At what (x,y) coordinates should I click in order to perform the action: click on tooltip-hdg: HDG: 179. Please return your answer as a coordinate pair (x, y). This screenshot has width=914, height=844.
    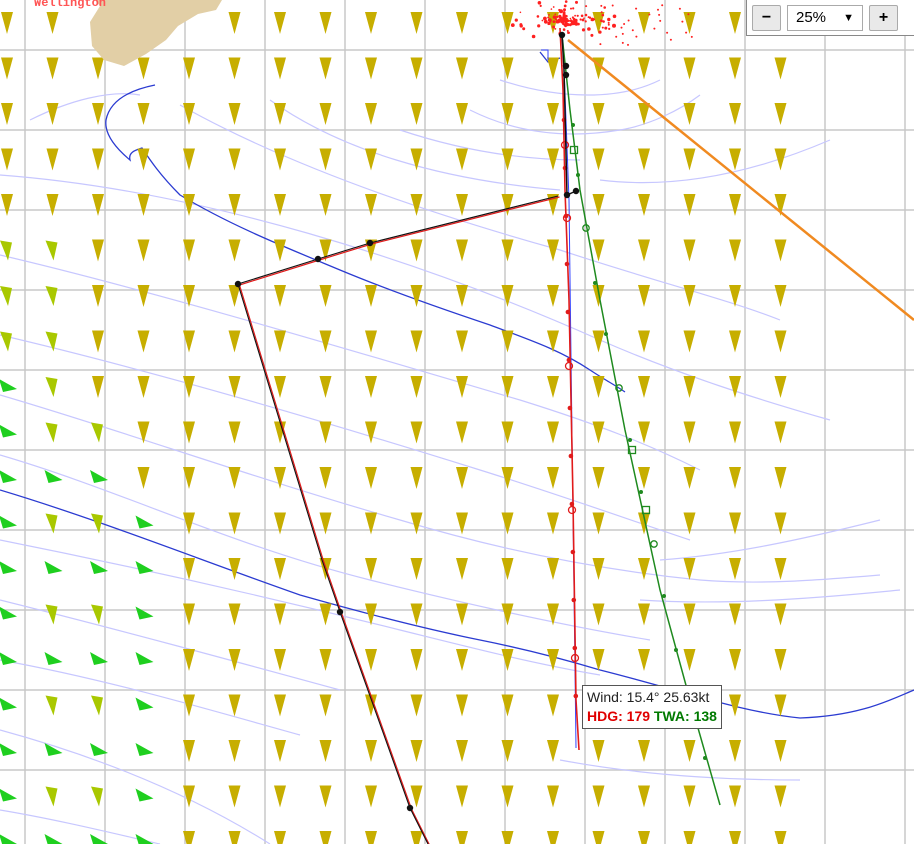
    Looking at the image, I should click on (619, 716).